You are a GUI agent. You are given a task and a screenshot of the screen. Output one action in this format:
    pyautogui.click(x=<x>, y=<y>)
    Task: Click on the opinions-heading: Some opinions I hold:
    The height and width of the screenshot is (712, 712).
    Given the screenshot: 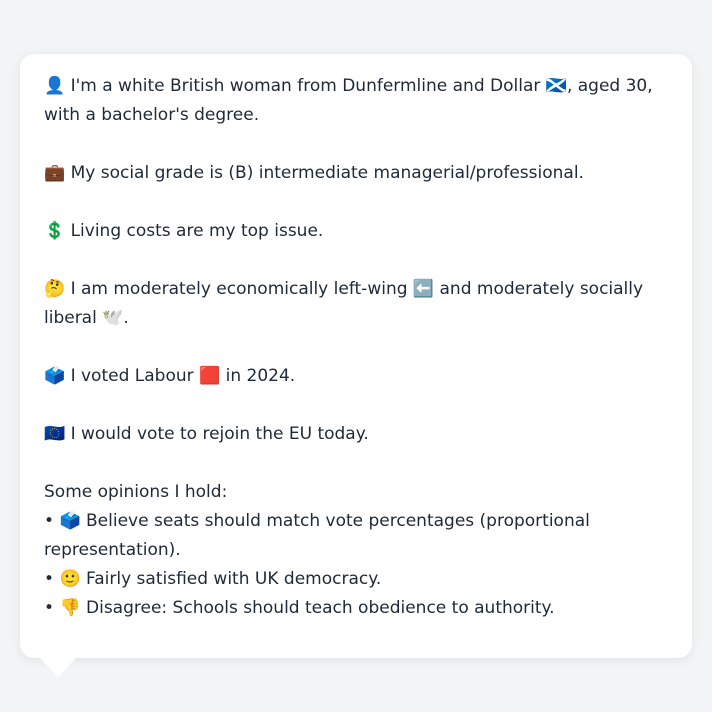 What is the action you would take?
    pyautogui.click(x=136, y=492)
    